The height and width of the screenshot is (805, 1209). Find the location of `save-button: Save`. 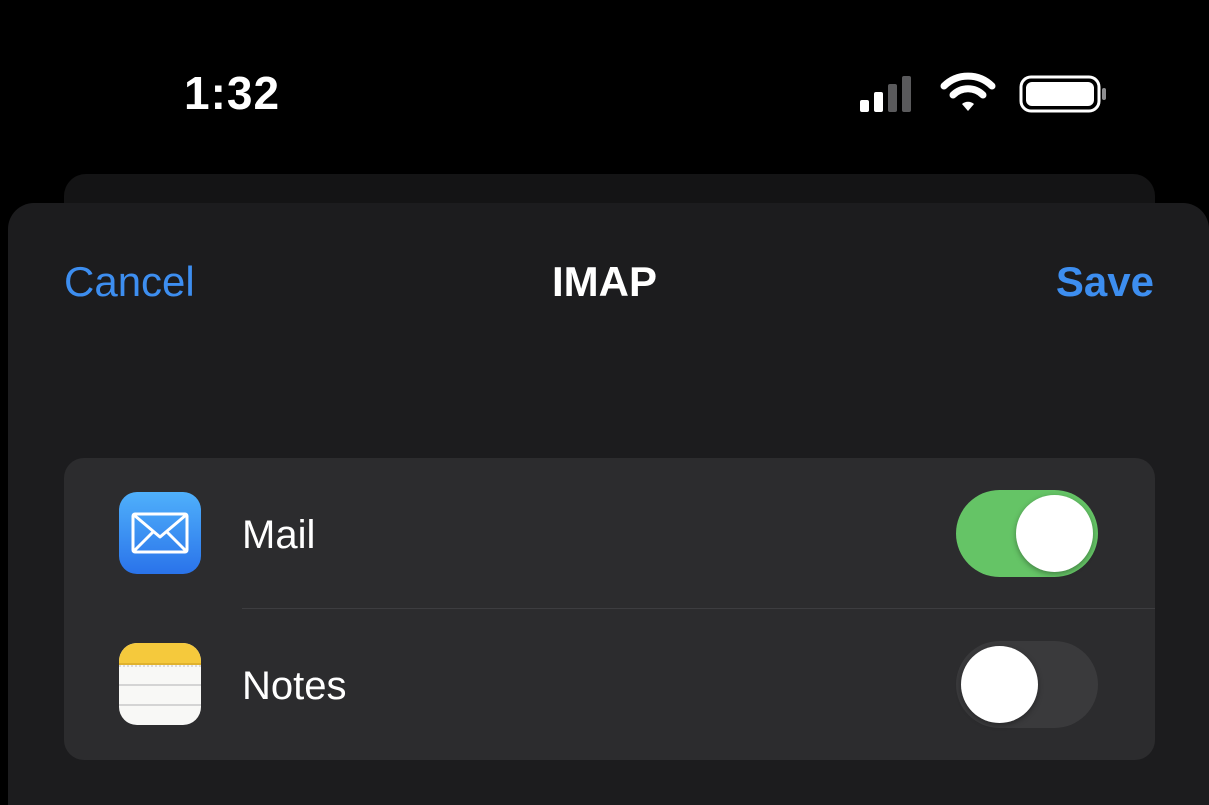

save-button: Save is located at coordinates (1105, 282).